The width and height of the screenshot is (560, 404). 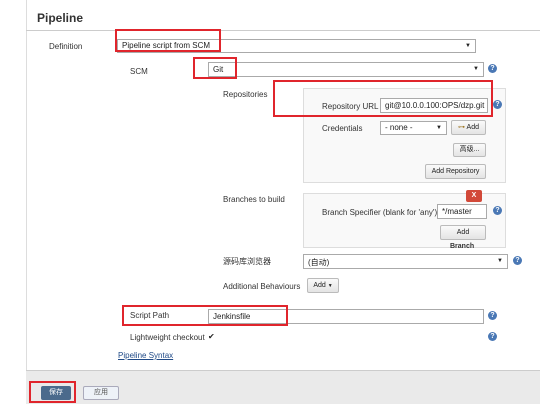 I want to click on add-behaviour-button: Add ▼, so click(x=323, y=285).